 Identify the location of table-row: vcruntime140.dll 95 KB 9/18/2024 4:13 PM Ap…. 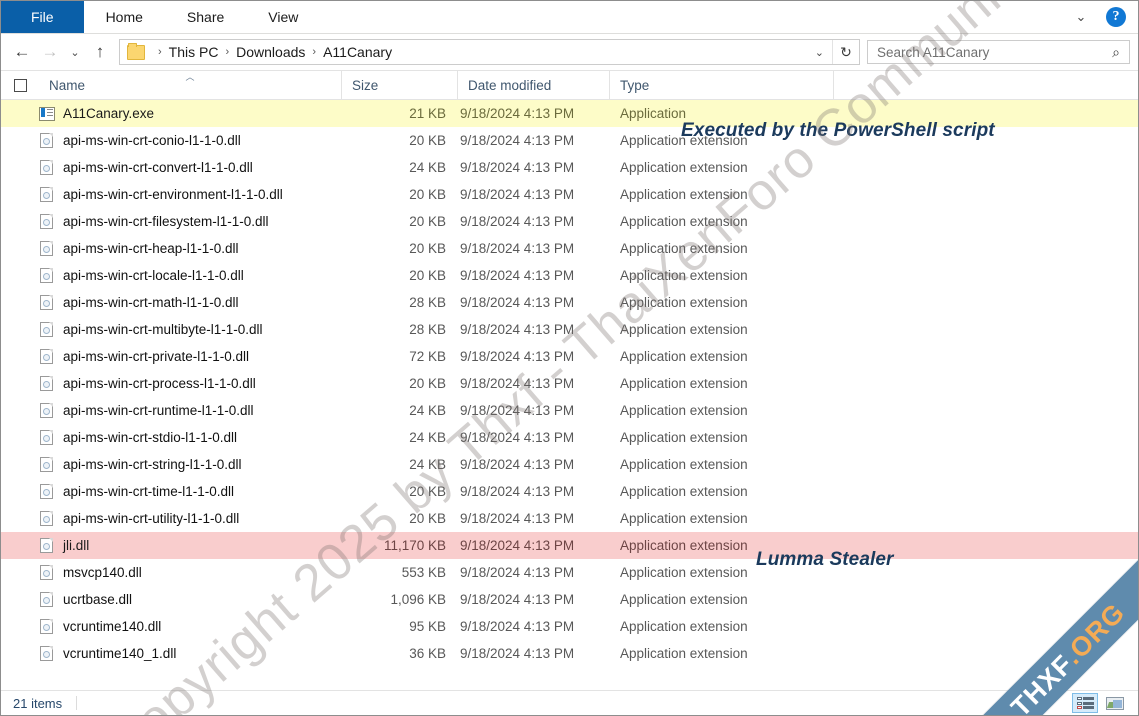
(569, 626).